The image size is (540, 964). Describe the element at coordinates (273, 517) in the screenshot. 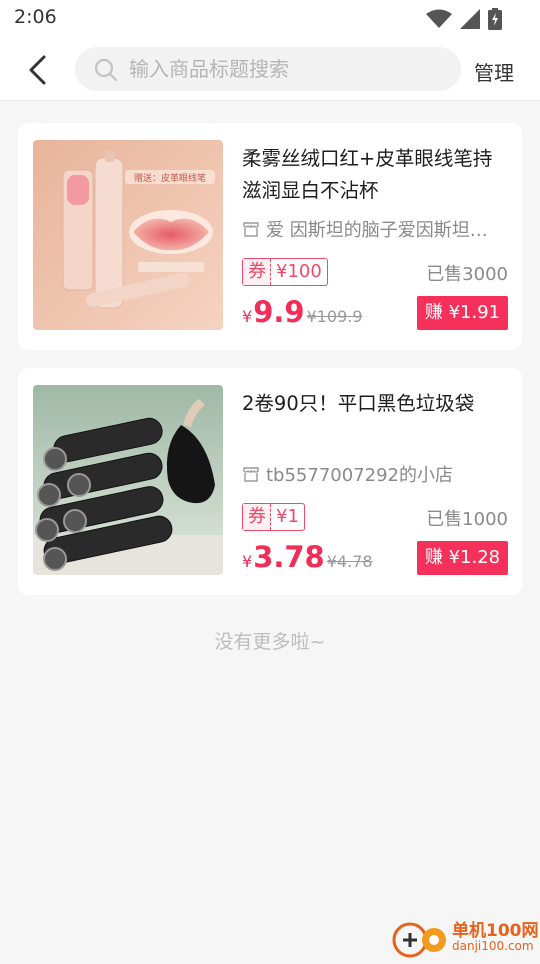

I see `coupon-badge: 券 ¥1` at that location.